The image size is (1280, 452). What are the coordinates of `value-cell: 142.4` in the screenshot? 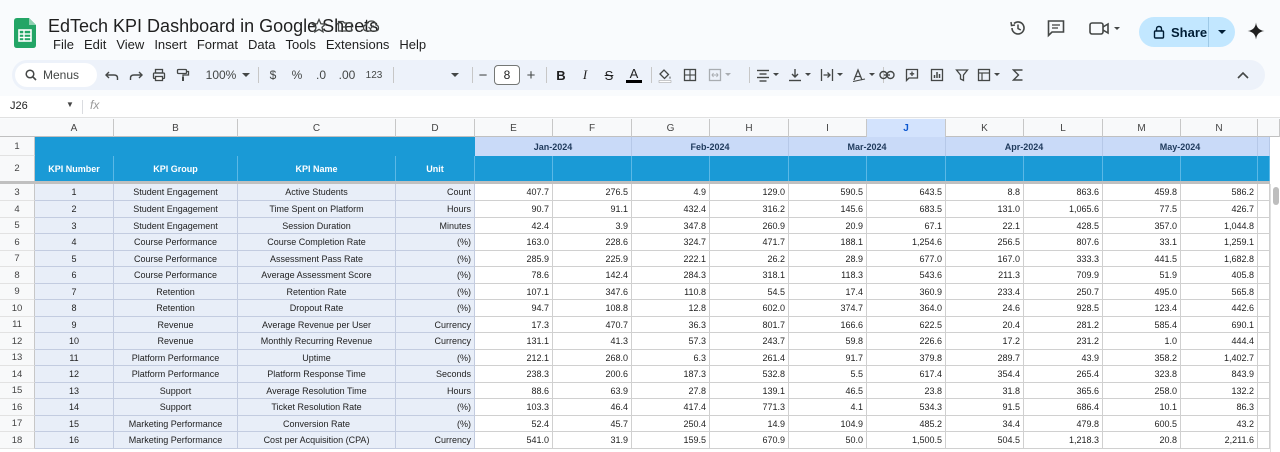 It's located at (592, 275).